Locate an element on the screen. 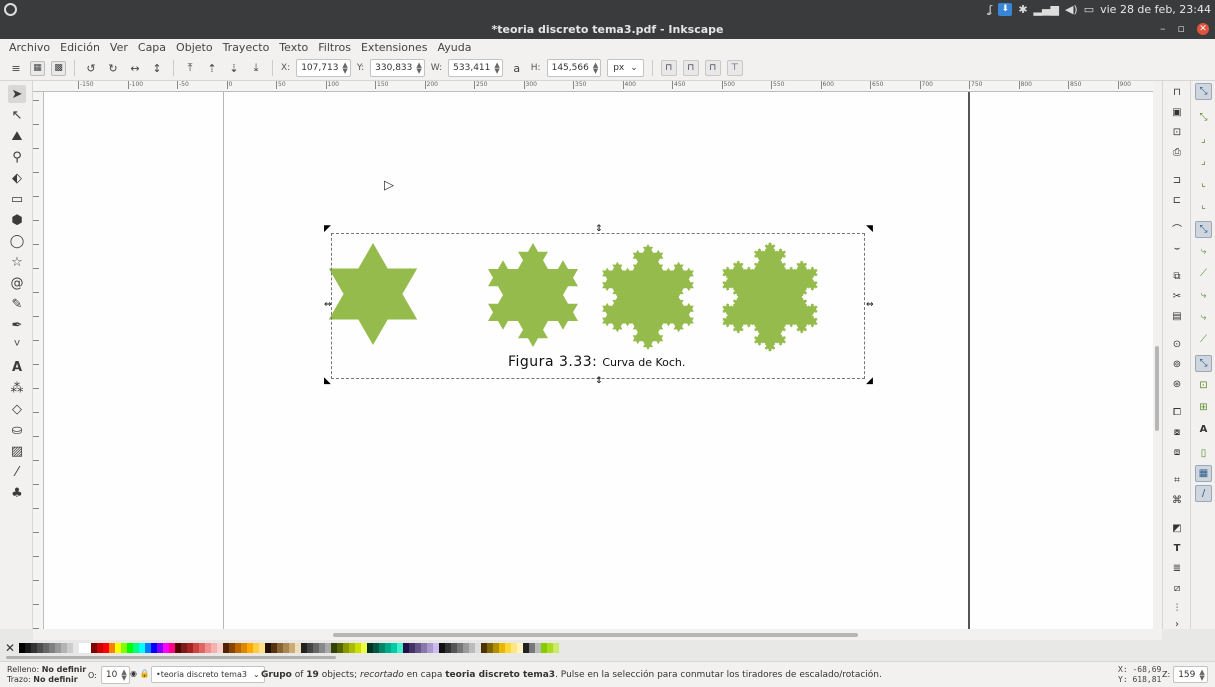 Image resolution: width=1215 pixels, height=687 pixels. snap-bbox-midpoints-icon: ⌞ is located at coordinates (1203, 183).